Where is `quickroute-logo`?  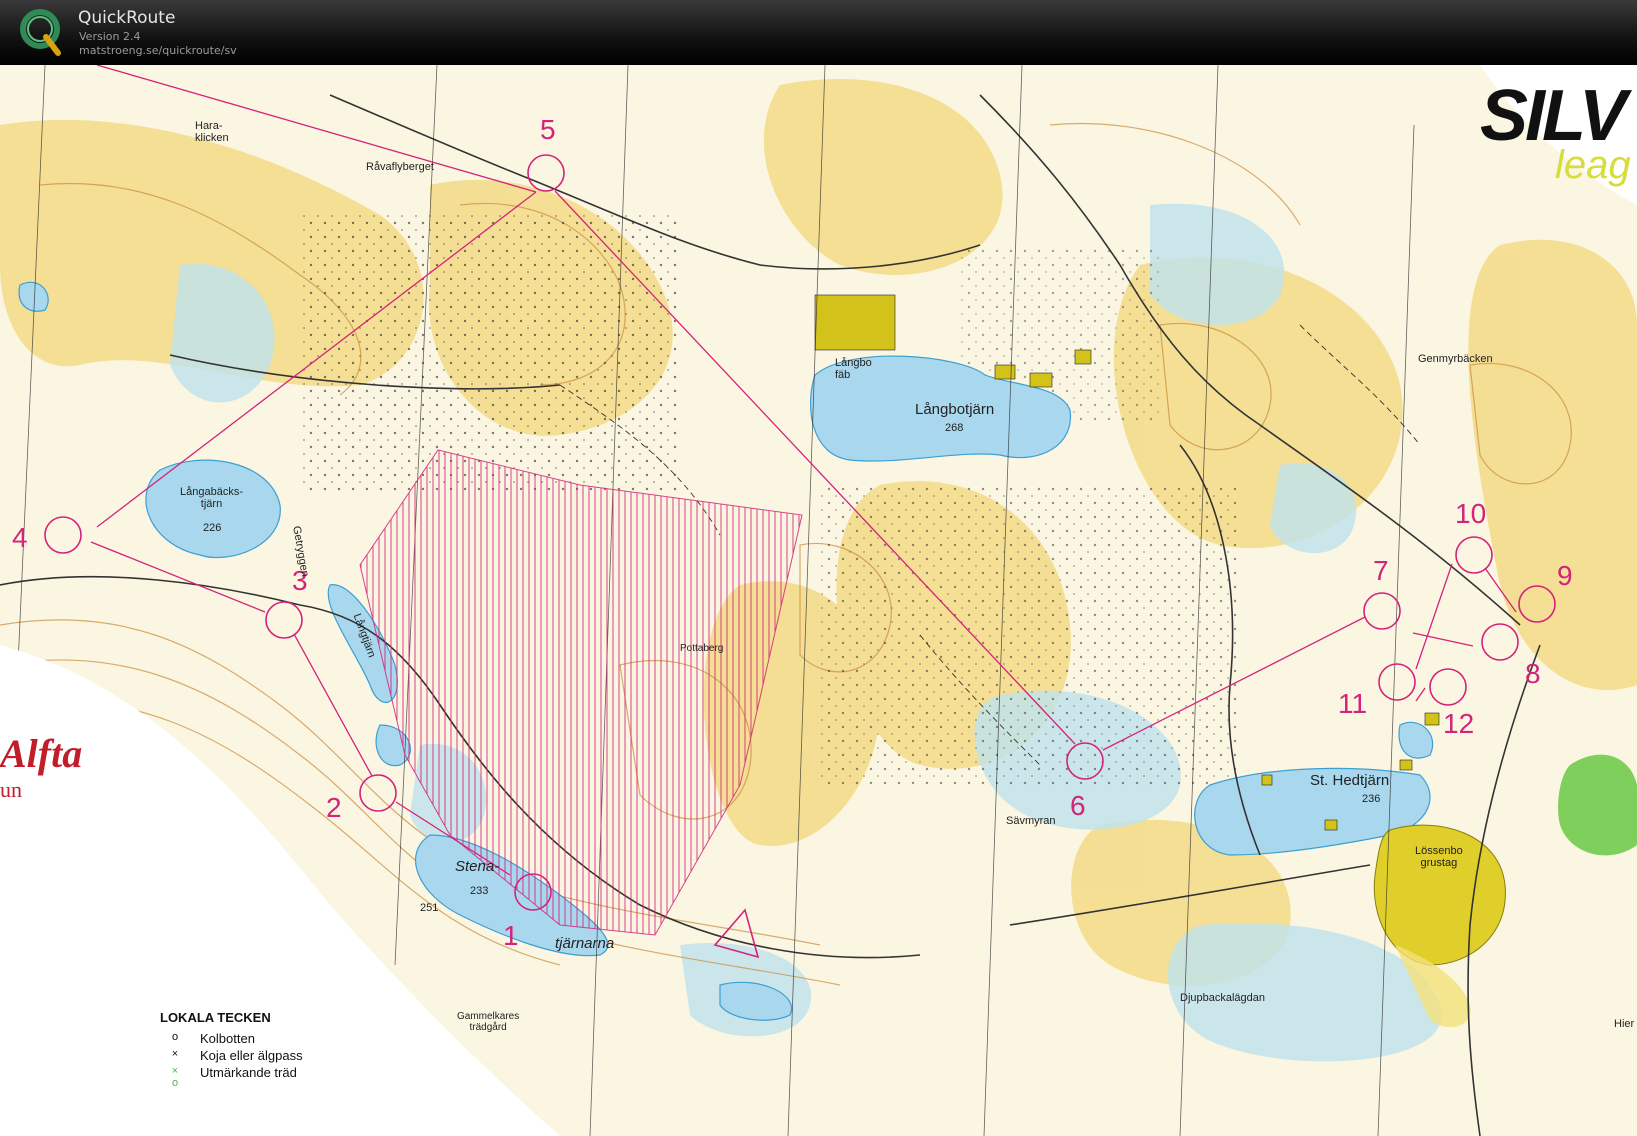 quickroute-logo is located at coordinates (40, 32).